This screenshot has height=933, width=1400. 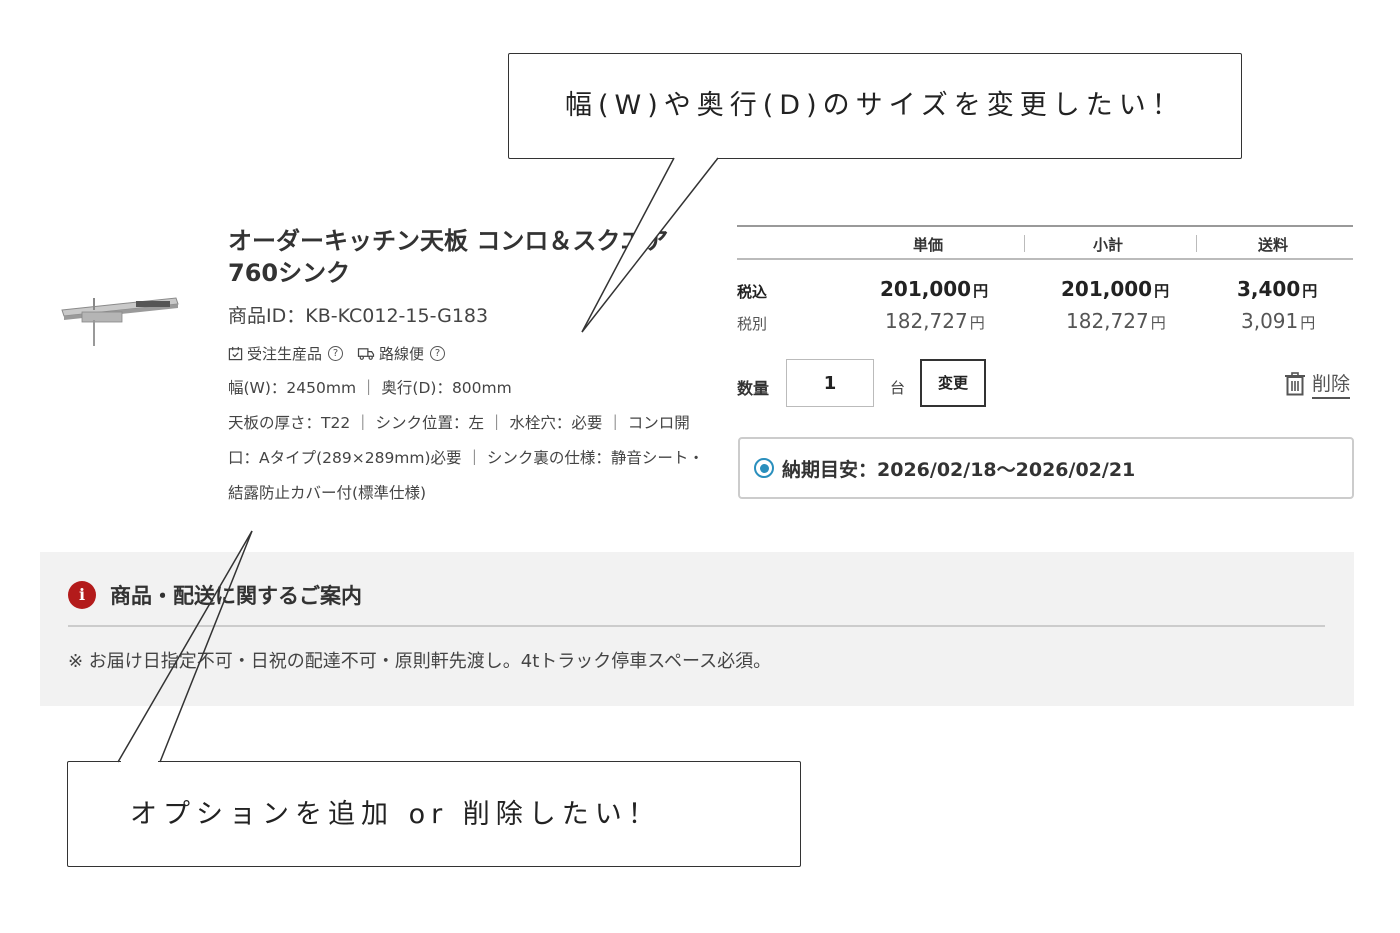 I want to click on quantity-input, so click(x=830, y=383).